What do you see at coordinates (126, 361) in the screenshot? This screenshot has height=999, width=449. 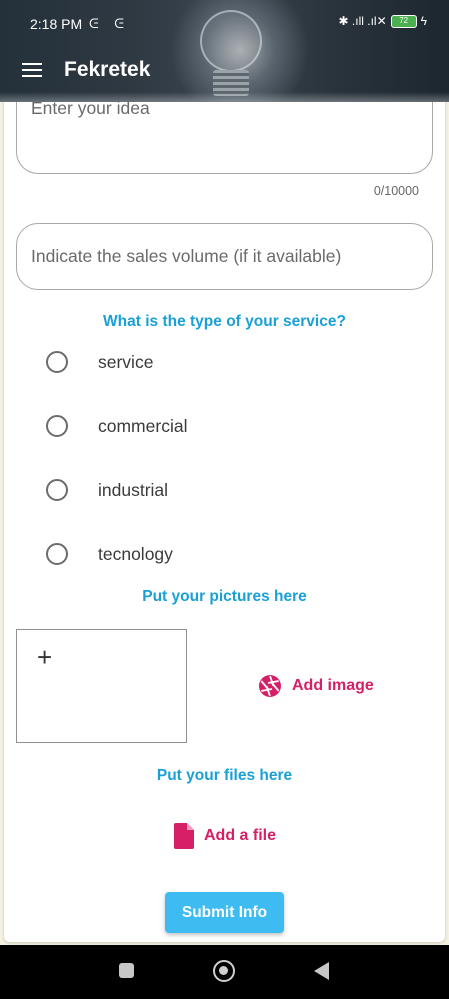 I see `radio-label: service` at bounding box center [126, 361].